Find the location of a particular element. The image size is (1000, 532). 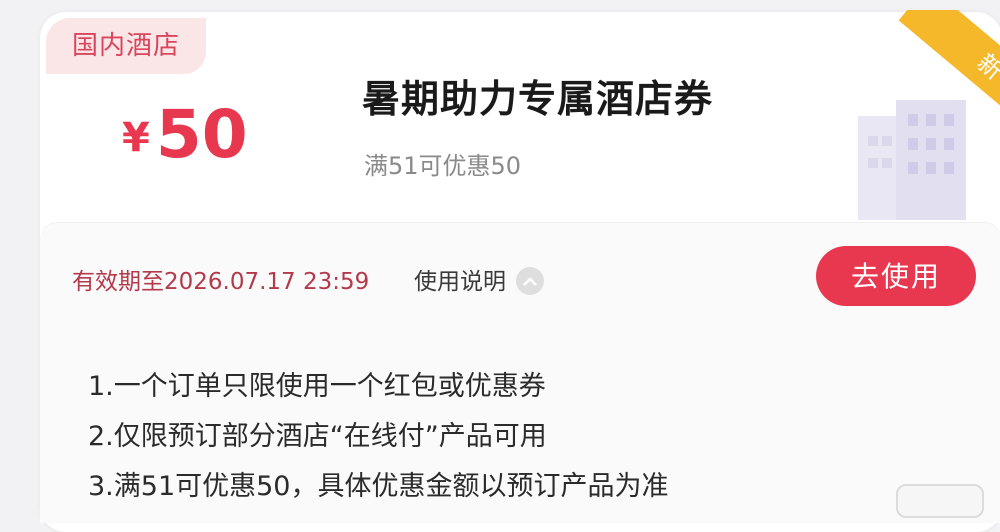

chevron-up-icon is located at coordinates (530, 281).